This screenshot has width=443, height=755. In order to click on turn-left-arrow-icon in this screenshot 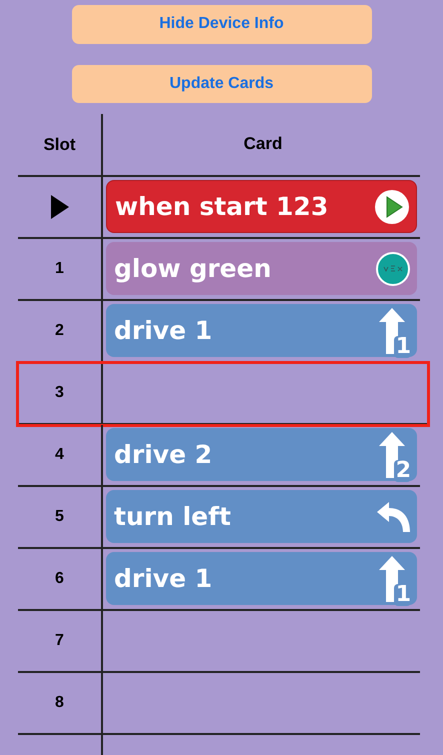, I will do `click(394, 517)`.